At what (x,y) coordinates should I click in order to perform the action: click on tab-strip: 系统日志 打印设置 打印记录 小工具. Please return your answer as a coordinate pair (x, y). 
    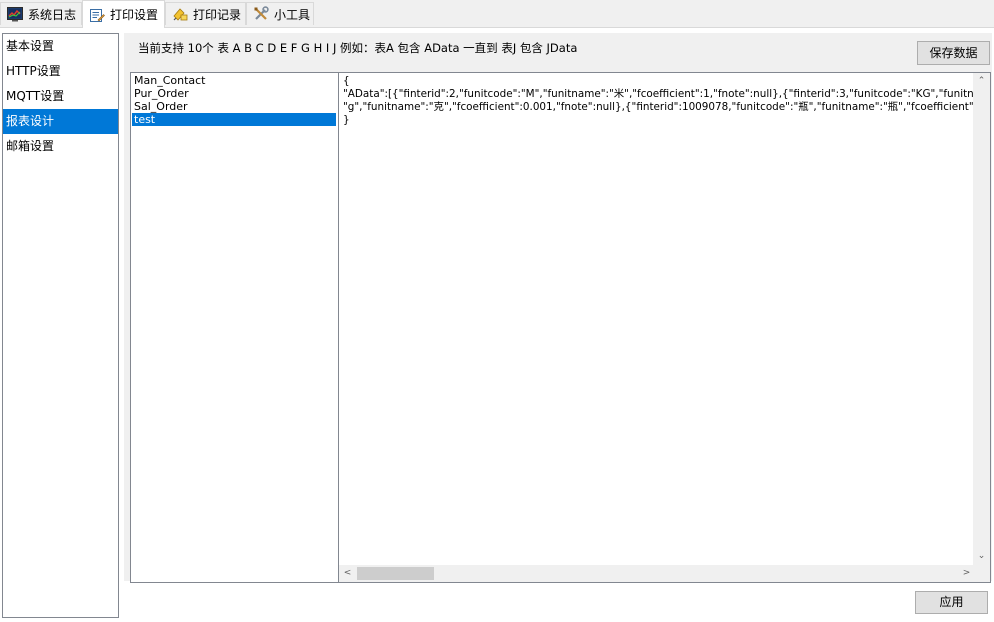
    Looking at the image, I should click on (497, 14).